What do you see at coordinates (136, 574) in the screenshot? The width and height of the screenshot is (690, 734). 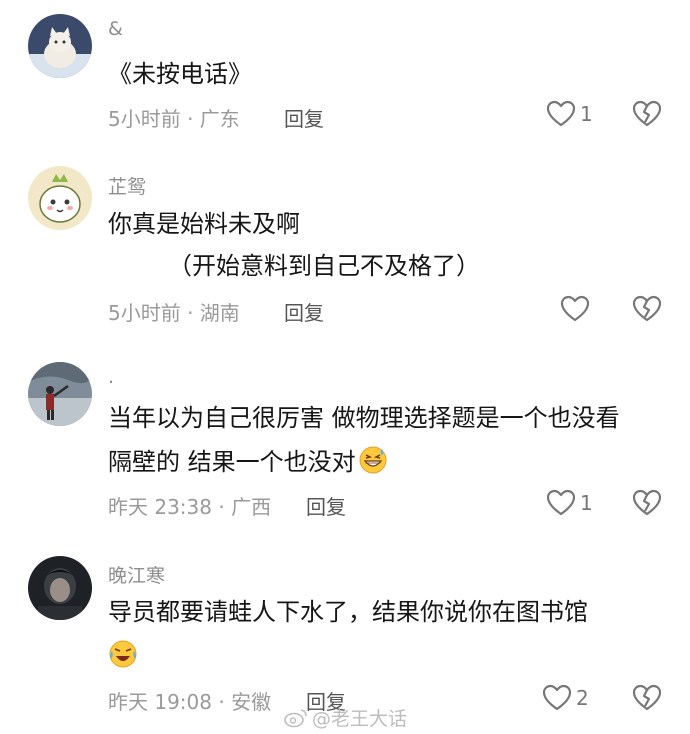 I see `username: 晚江寒` at bounding box center [136, 574].